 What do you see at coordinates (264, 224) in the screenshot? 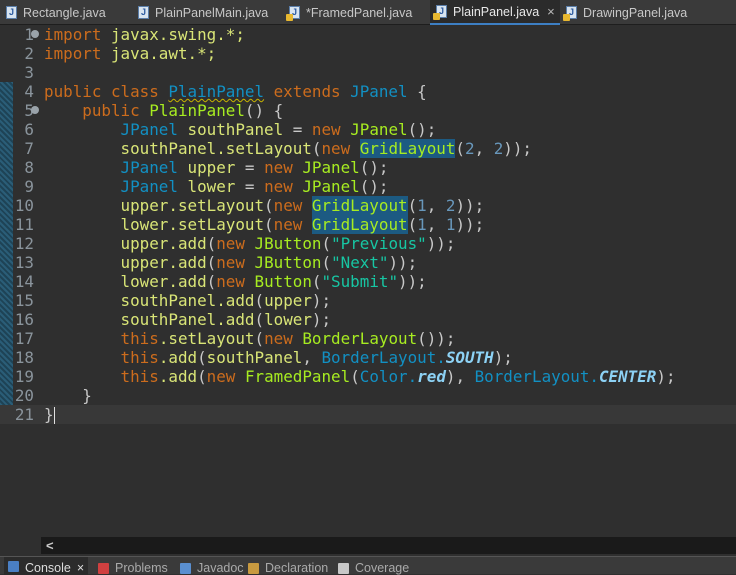
I see `code-text: lower.setLayout(new GridLayout(1, 1));` at bounding box center [264, 224].